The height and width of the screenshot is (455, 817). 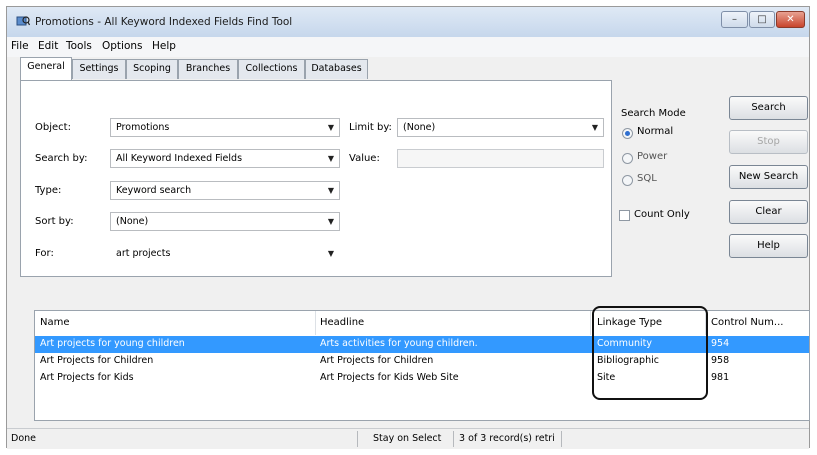 What do you see at coordinates (44, 253) in the screenshot?
I see `for-label: For:` at bounding box center [44, 253].